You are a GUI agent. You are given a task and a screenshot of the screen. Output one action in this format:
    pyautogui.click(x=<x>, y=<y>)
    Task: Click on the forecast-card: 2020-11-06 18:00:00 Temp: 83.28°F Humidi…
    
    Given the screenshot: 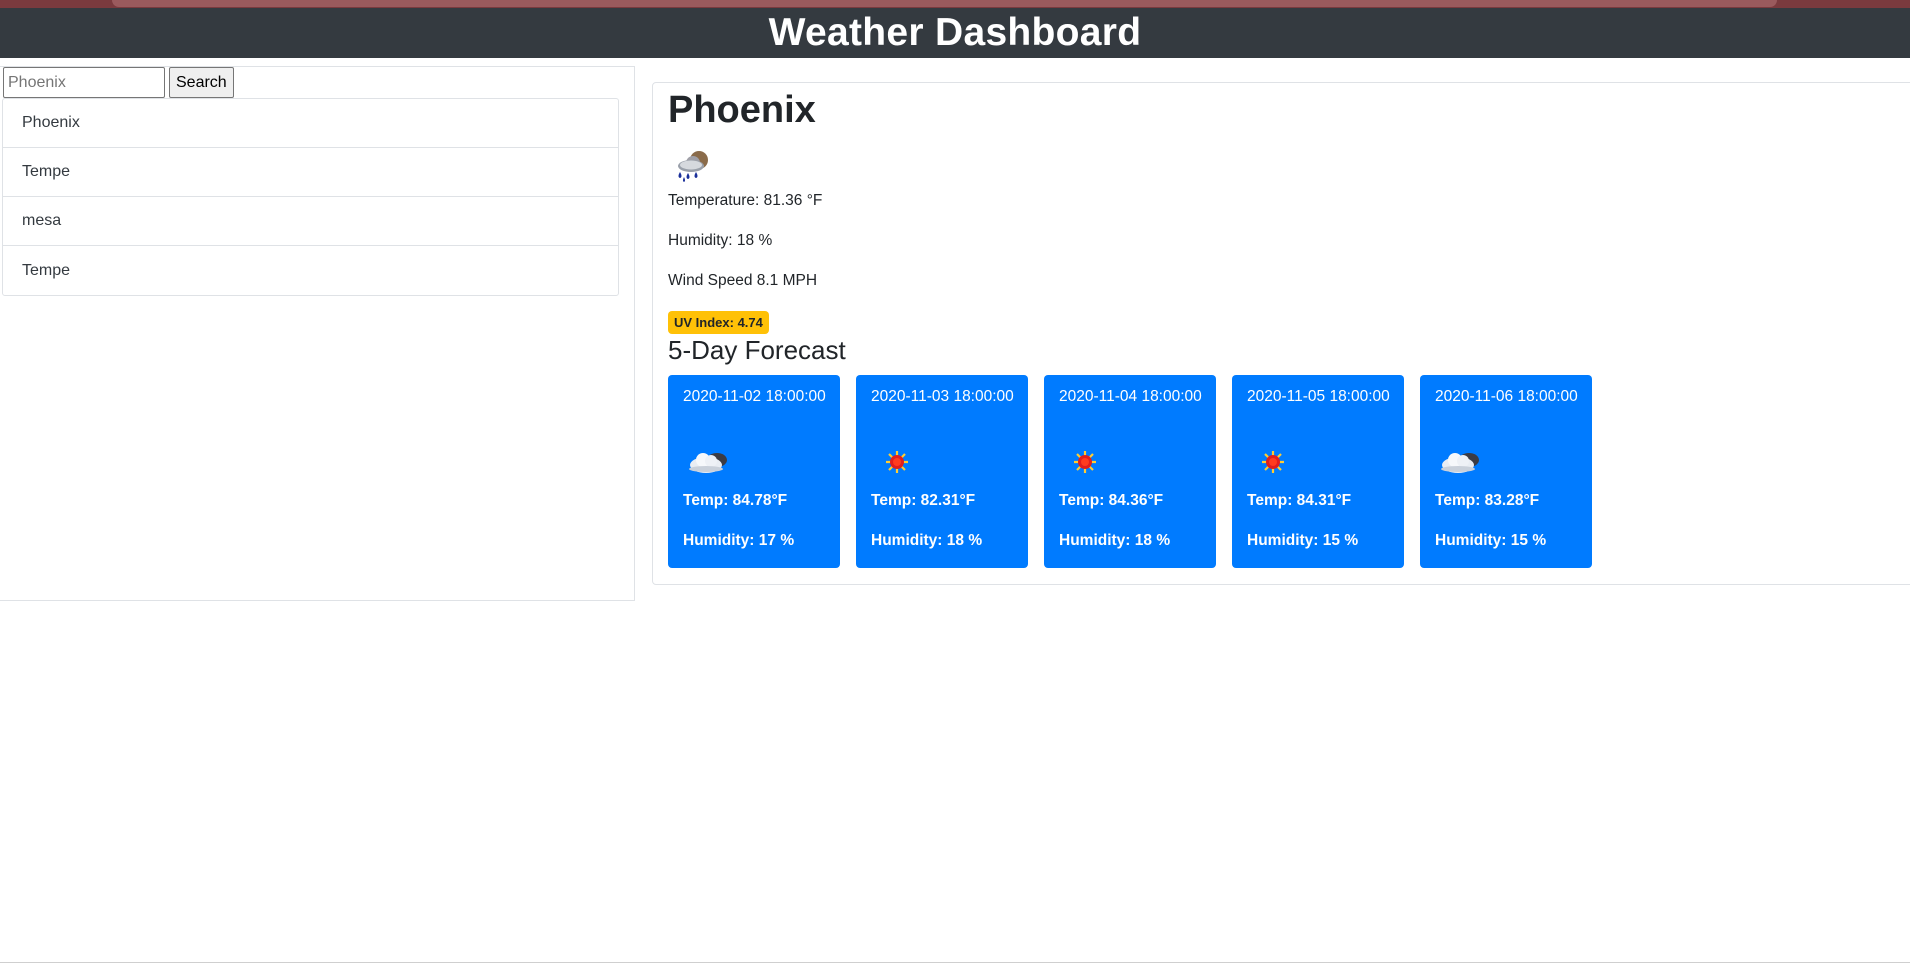 What is the action you would take?
    pyautogui.click(x=1506, y=471)
    